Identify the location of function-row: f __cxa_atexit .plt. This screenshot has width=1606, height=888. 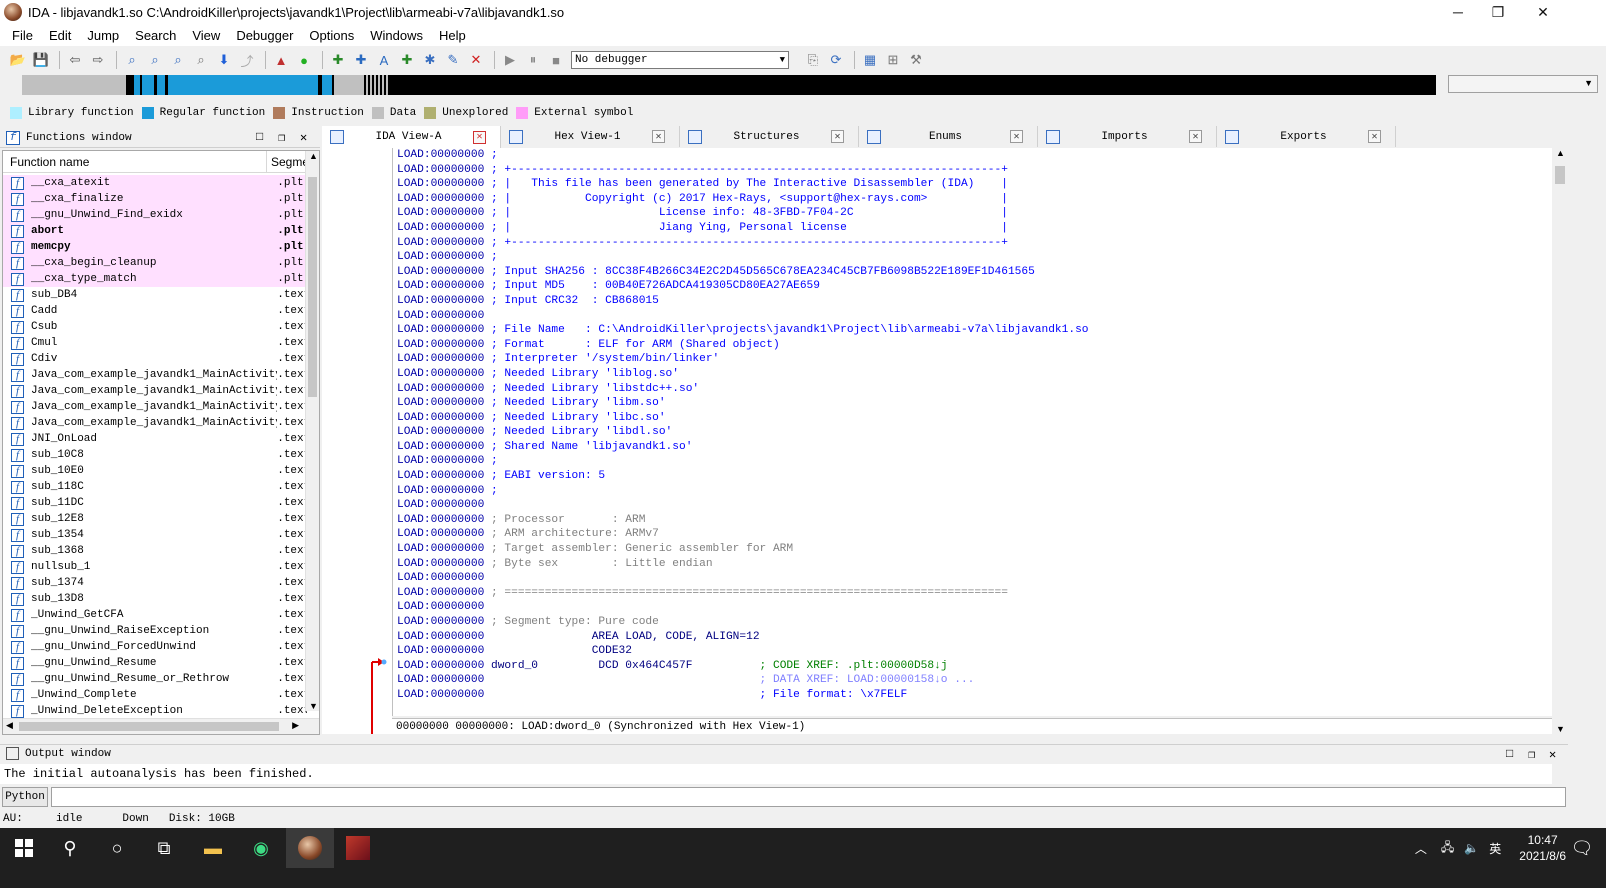
(155, 183).